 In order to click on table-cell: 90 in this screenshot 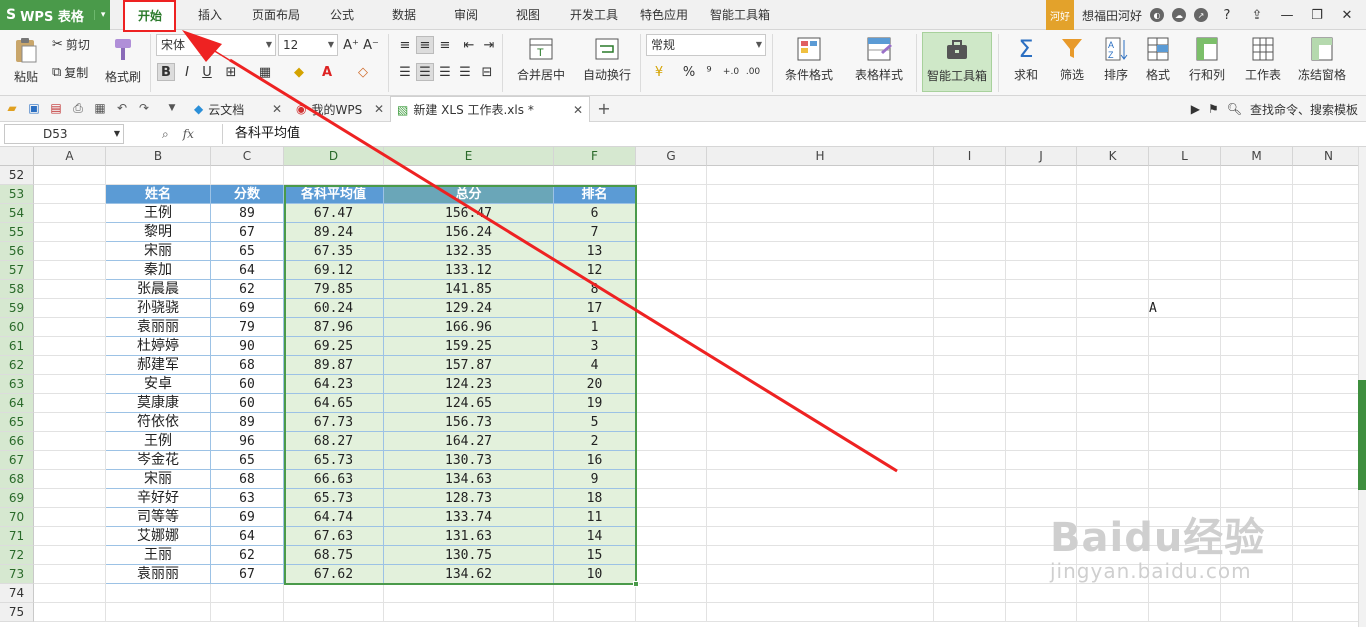, I will do `click(247, 346)`.